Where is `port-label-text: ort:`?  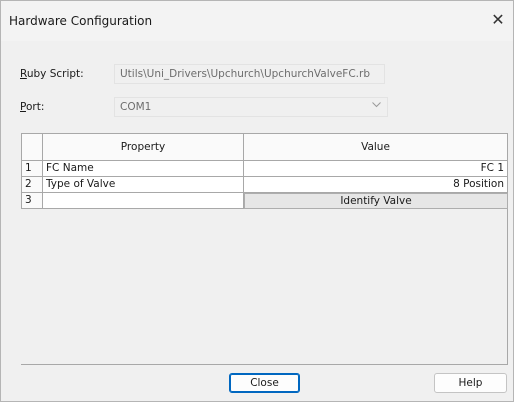 port-label-text: ort: is located at coordinates (35, 107).